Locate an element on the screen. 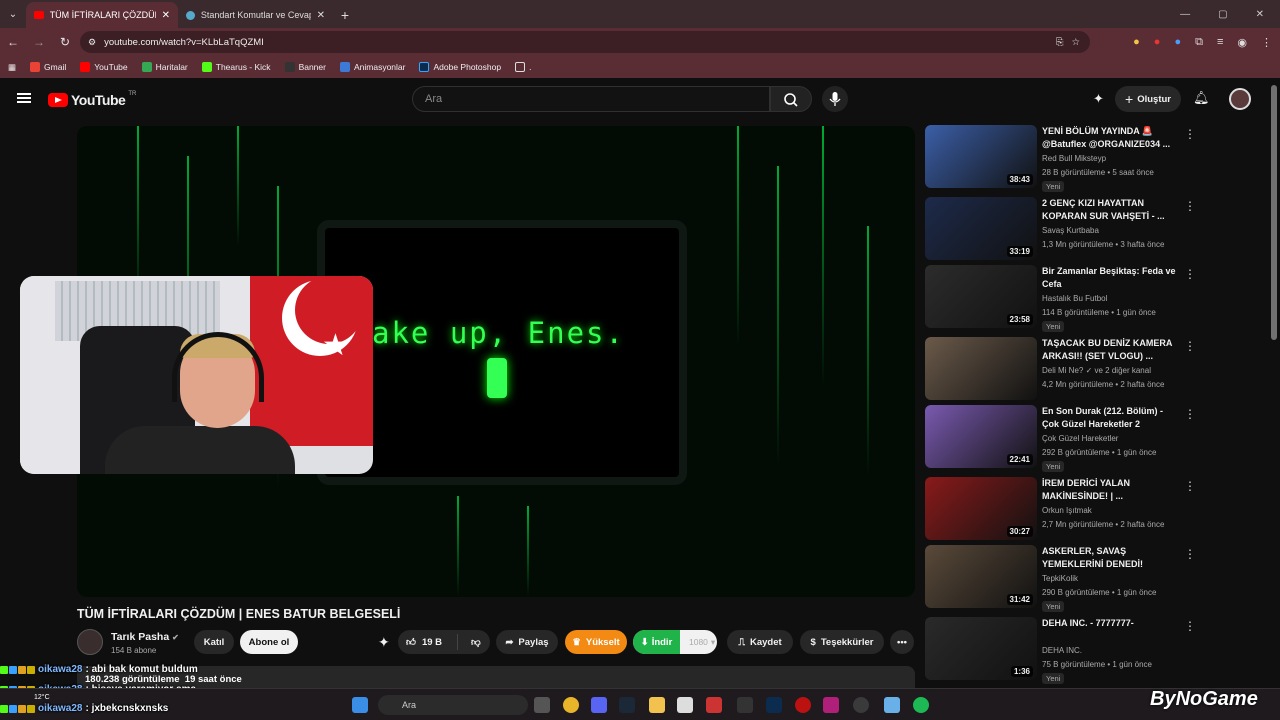  youtube-logo: YouTube TR is located at coordinates (92, 99).